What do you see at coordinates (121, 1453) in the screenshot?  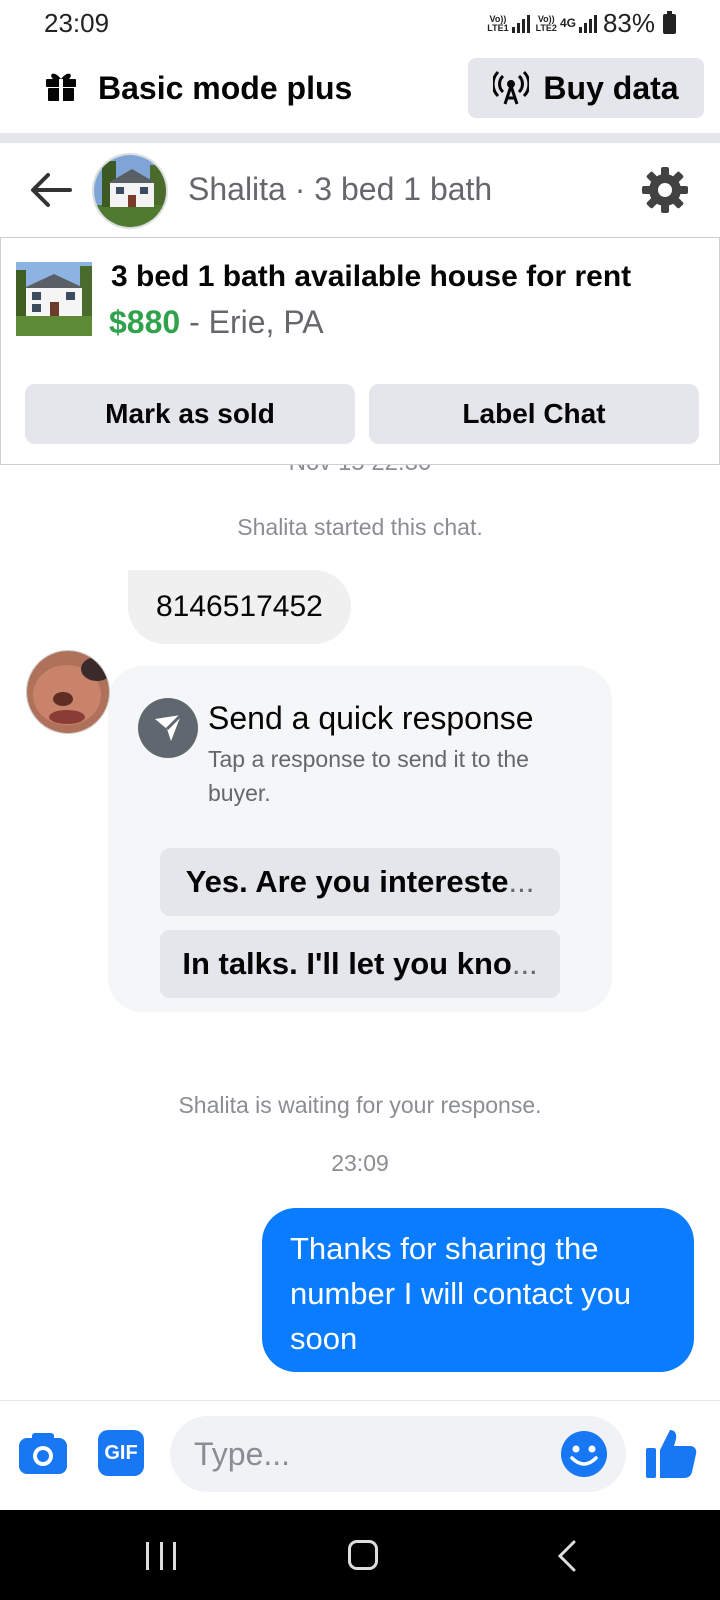 I see `gif-button: GIF` at bounding box center [121, 1453].